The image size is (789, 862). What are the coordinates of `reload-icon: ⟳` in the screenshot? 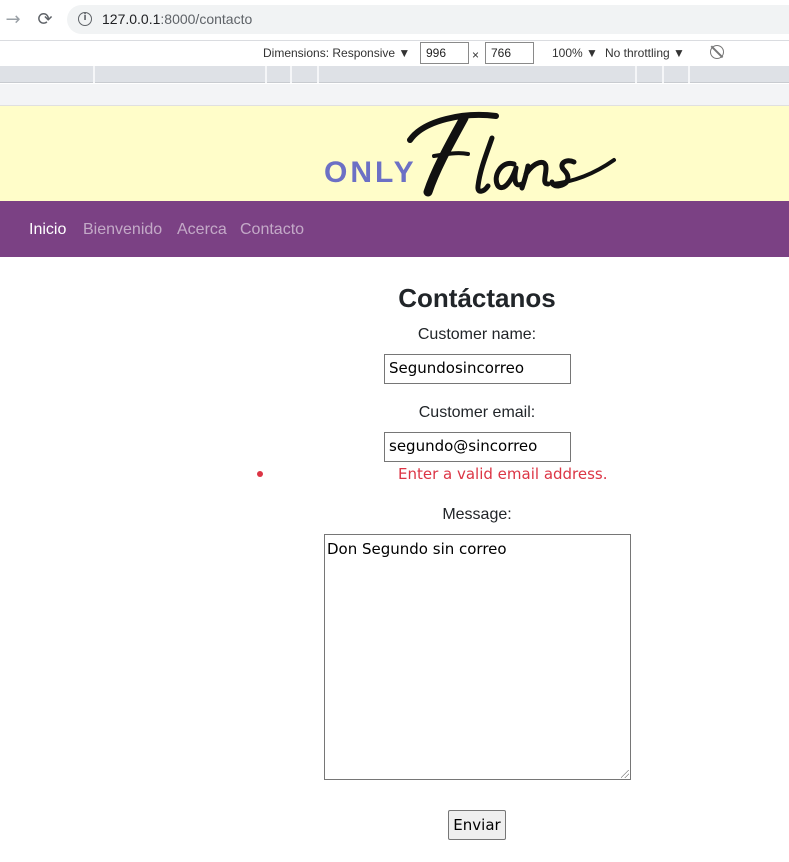 It's located at (45, 19).